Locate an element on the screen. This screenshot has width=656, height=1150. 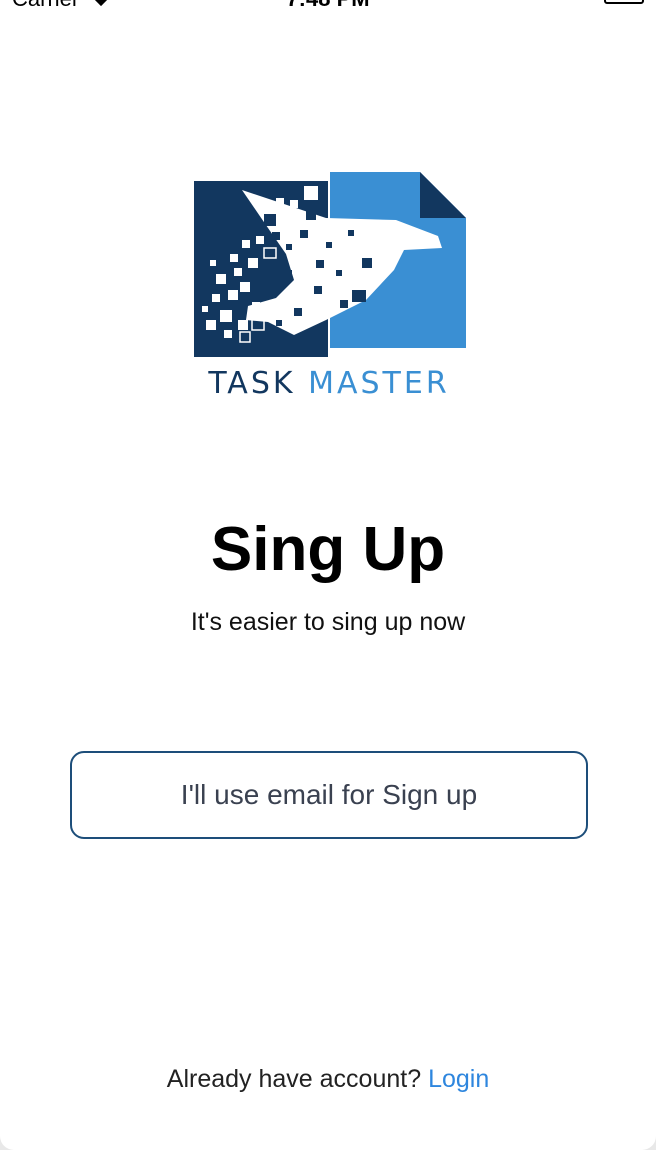
login-prompt-text: Already have account? is located at coordinates (294, 1079).